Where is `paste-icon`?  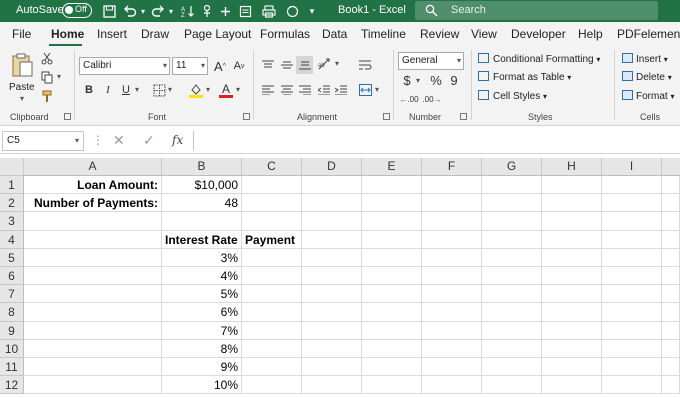 paste-icon is located at coordinates (22, 65).